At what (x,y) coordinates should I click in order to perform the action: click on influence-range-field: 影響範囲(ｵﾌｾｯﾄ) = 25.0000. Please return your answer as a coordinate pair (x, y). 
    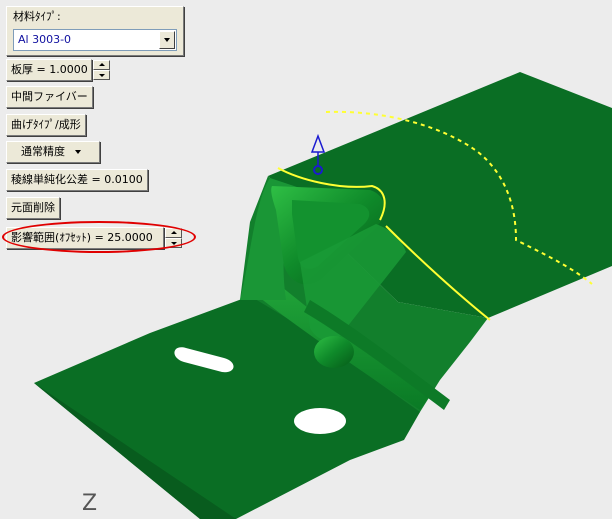
    Looking at the image, I should click on (85, 238).